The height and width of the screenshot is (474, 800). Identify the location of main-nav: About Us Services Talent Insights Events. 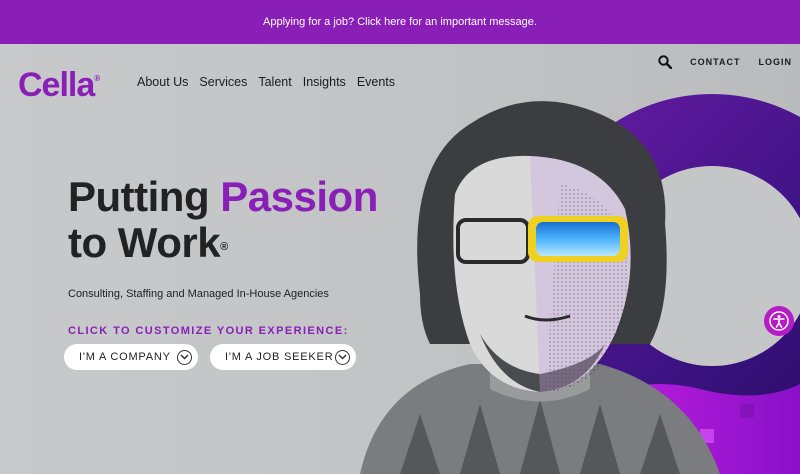
(266, 82).